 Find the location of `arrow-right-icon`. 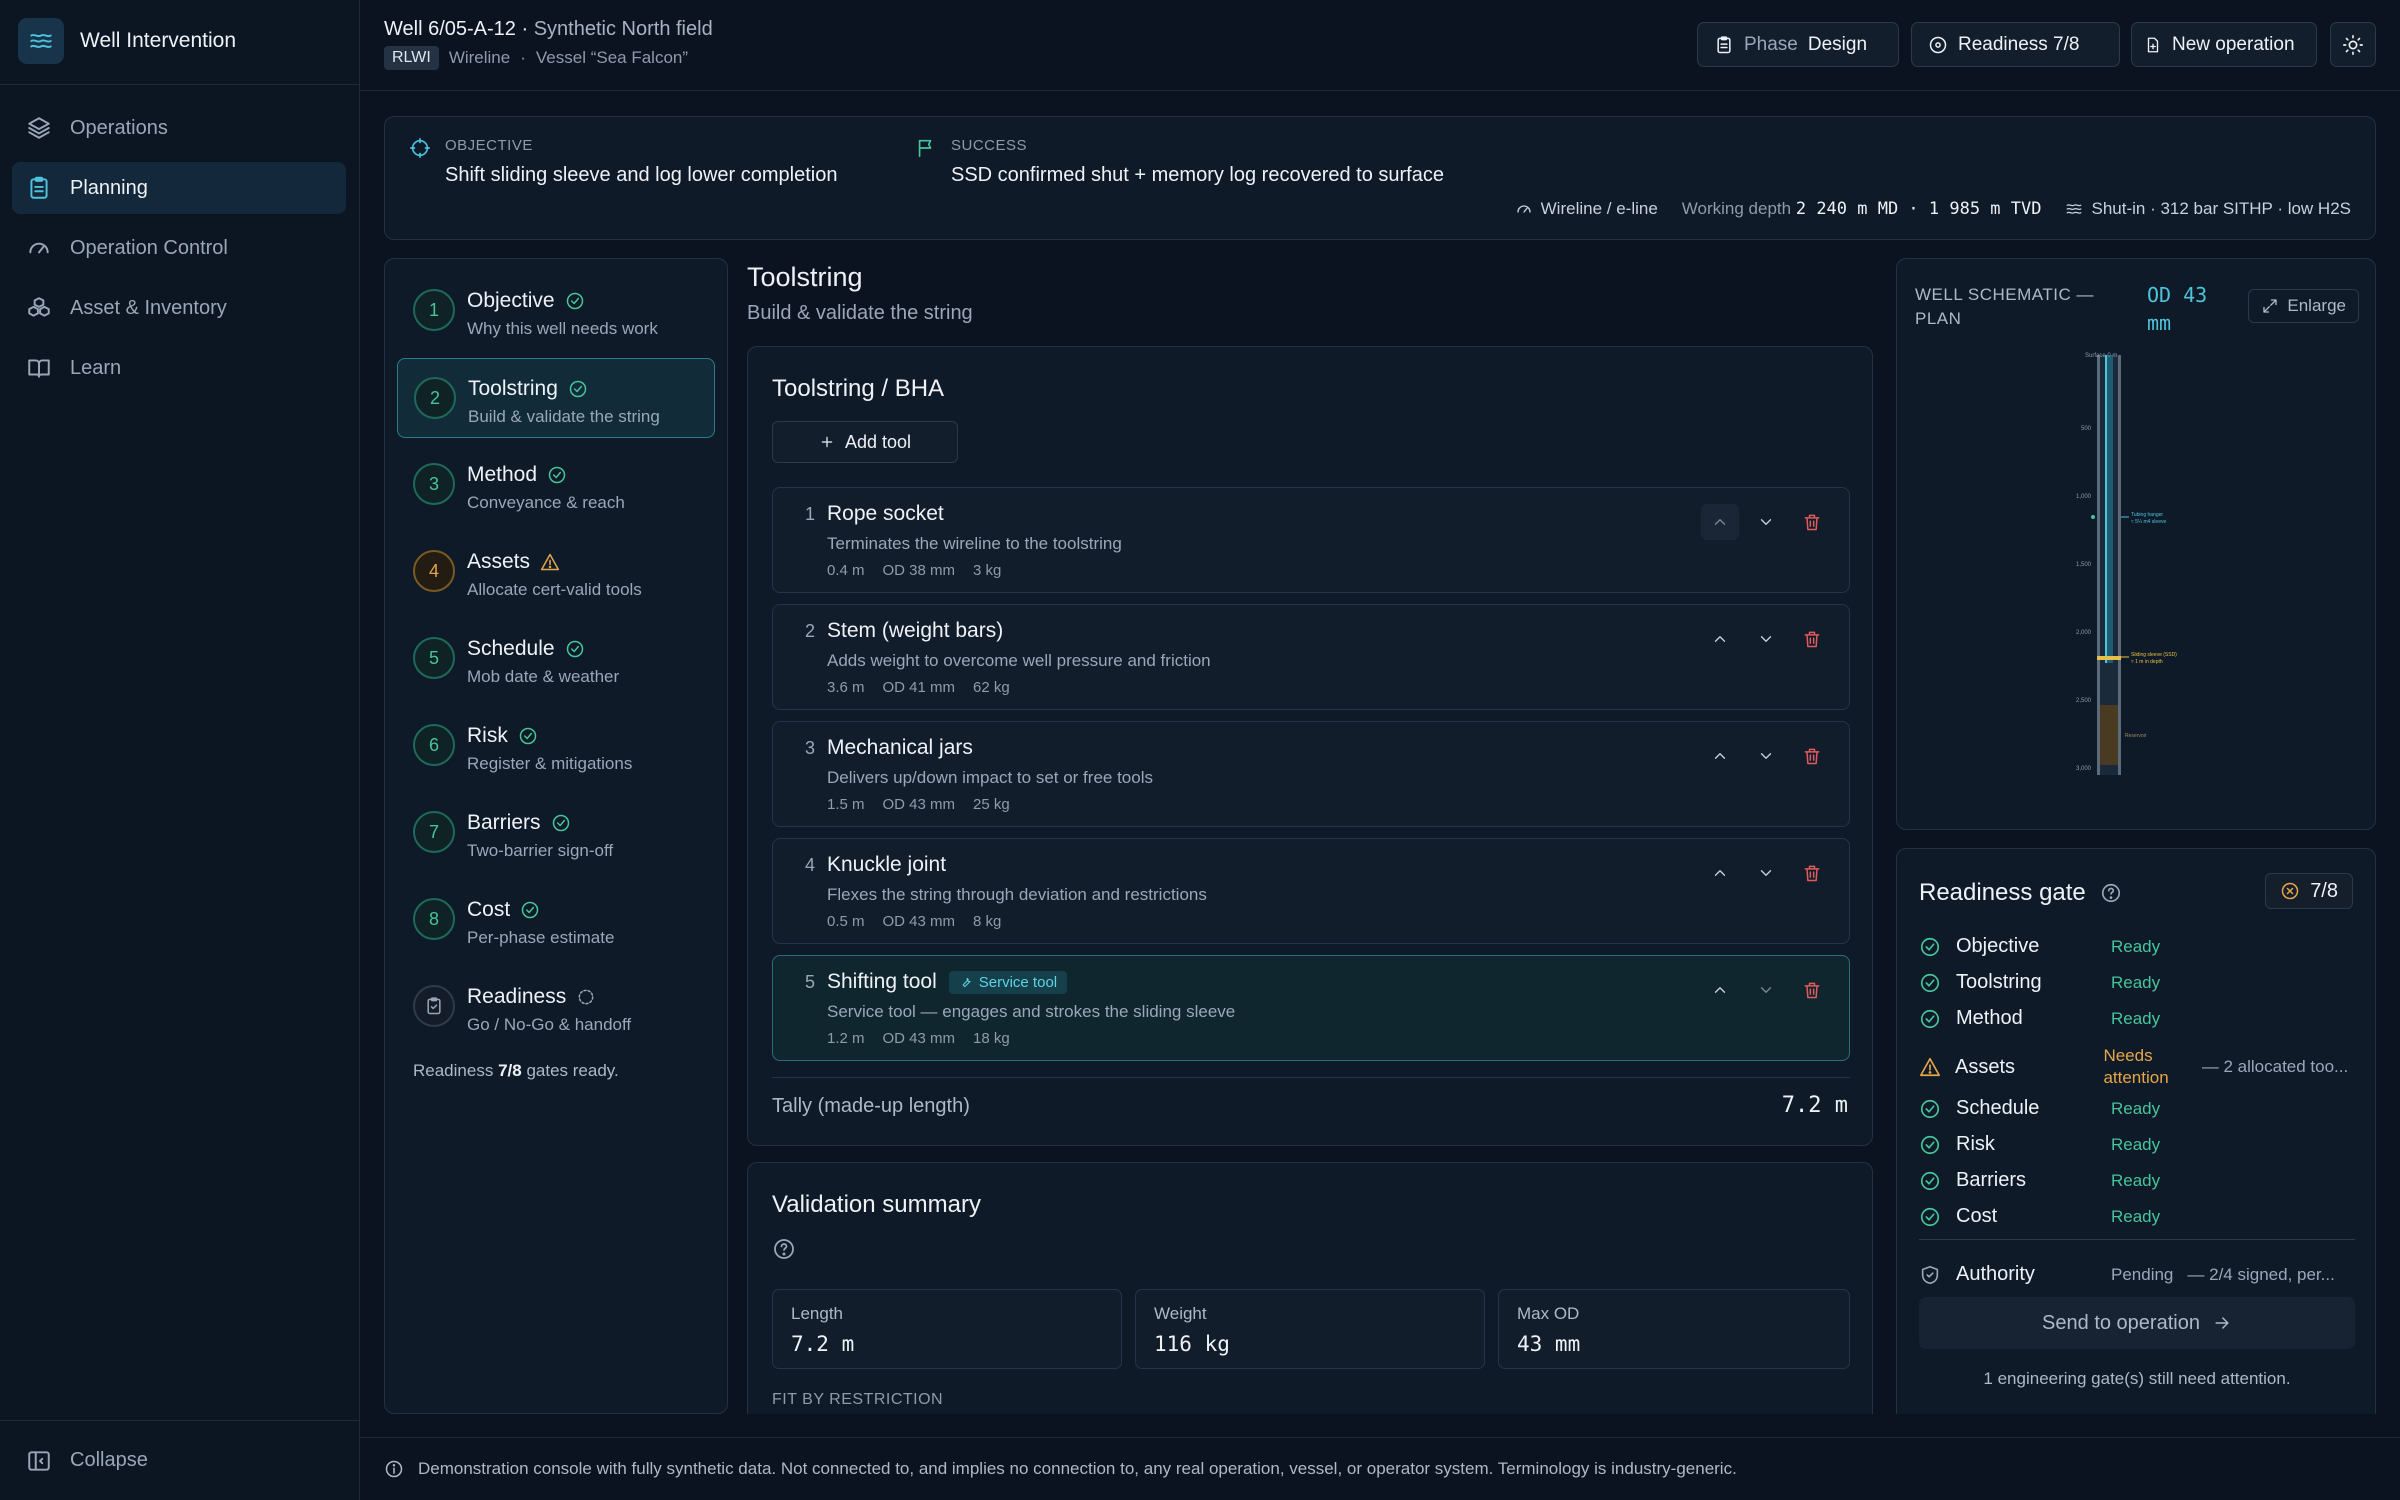

arrow-right-icon is located at coordinates (2222, 1323).